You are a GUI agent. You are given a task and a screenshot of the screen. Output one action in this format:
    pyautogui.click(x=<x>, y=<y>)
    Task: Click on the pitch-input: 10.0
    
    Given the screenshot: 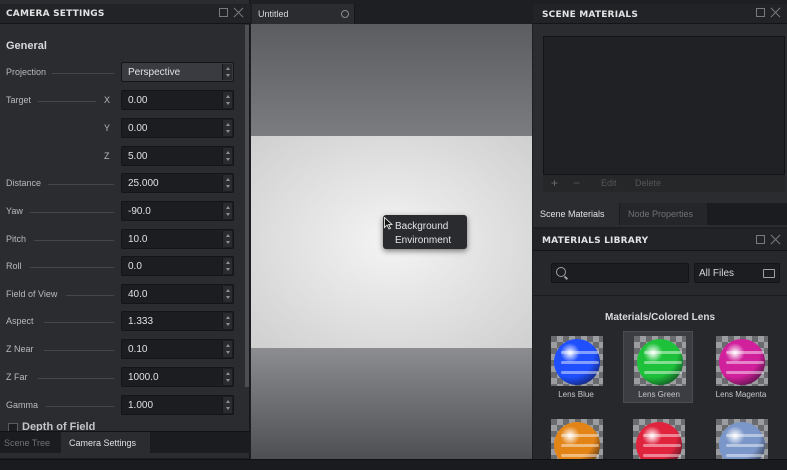 What is the action you would take?
    pyautogui.click(x=177, y=239)
    